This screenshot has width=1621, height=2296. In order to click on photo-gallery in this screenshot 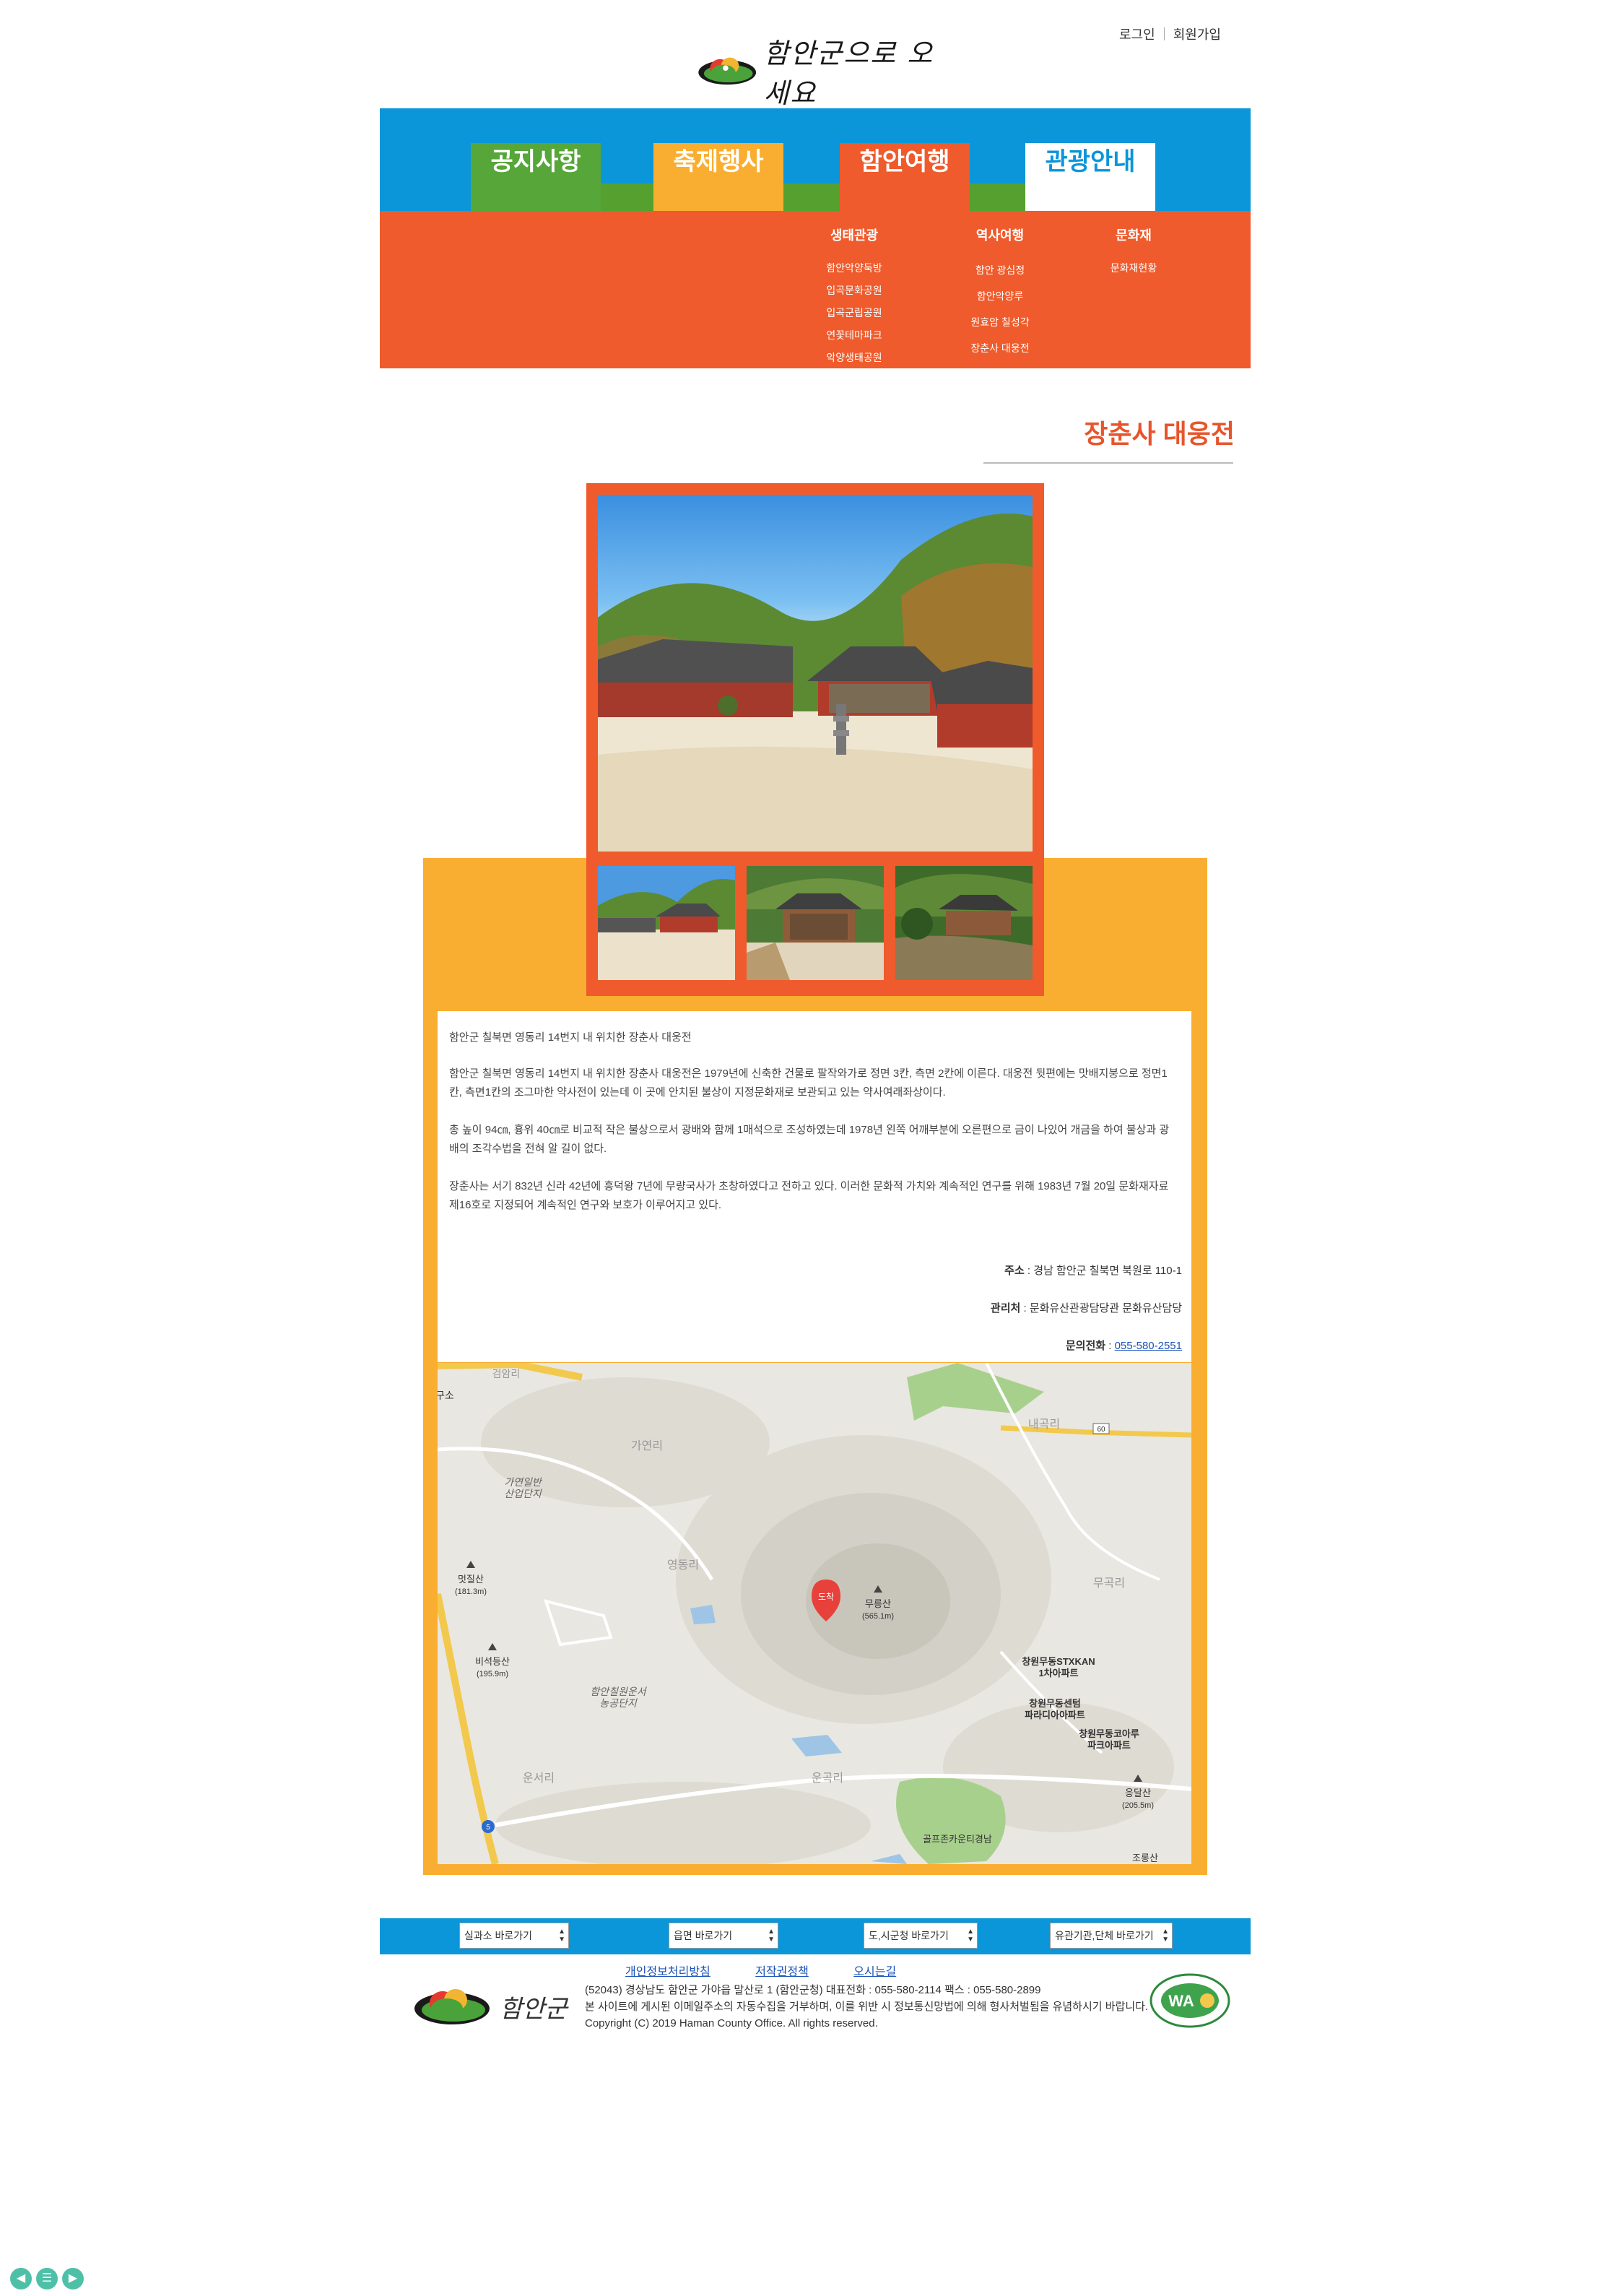, I will do `click(815, 739)`.